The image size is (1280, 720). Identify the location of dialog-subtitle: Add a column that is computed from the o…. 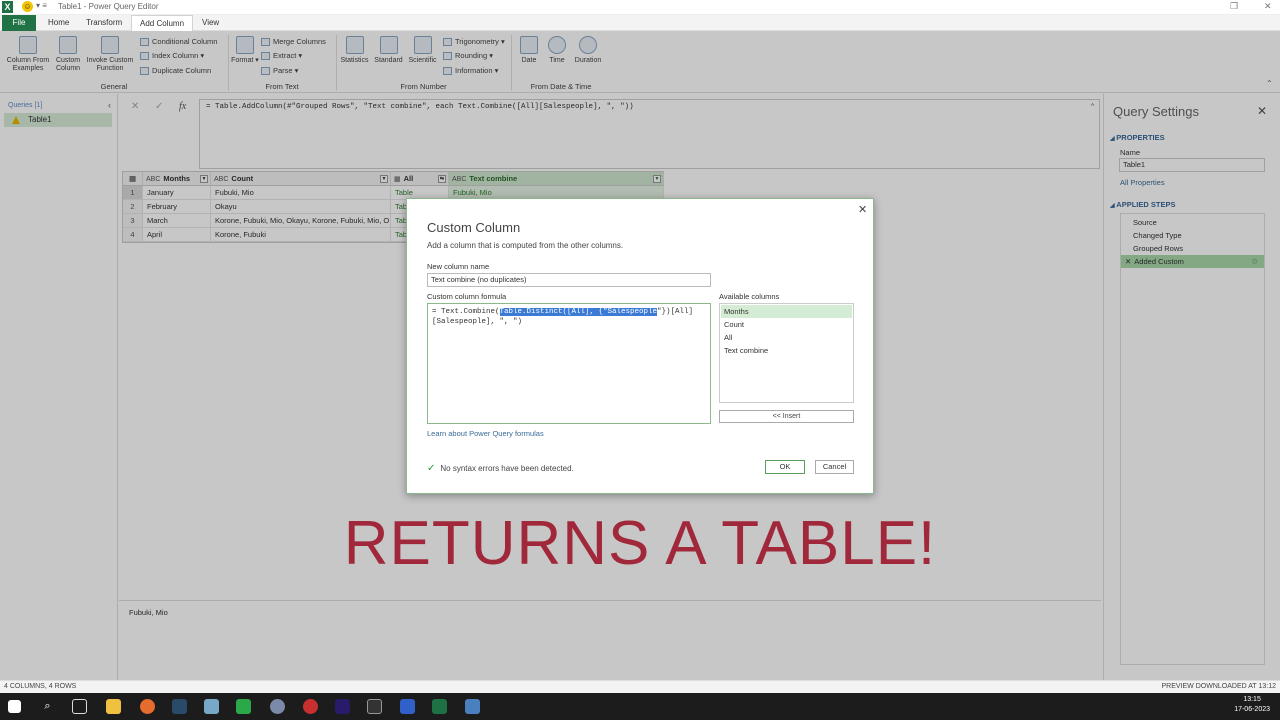
(525, 245).